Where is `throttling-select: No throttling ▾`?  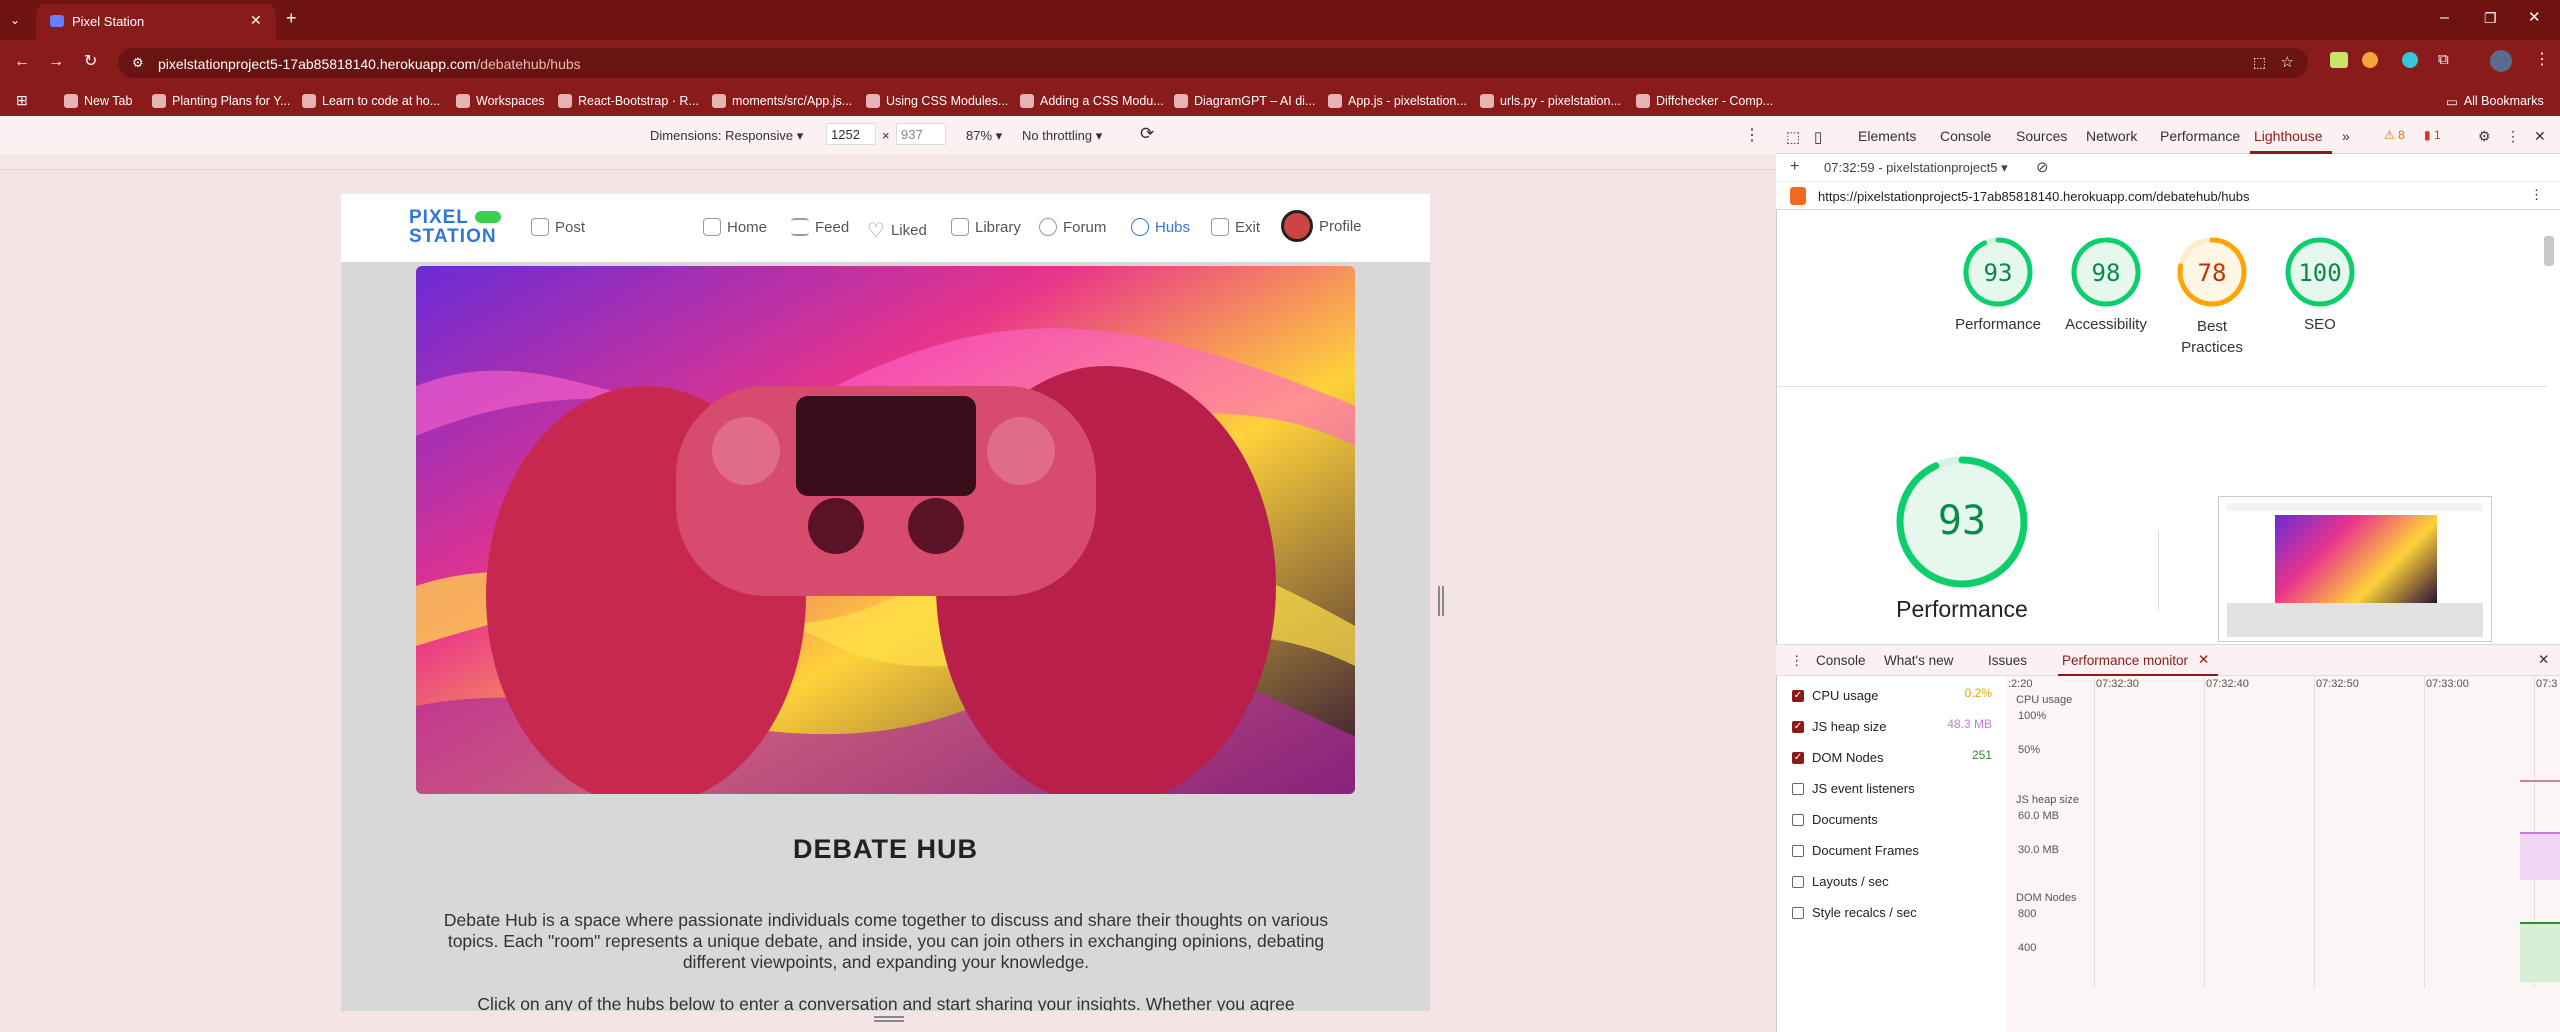
throttling-select: No throttling ▾ is located at coordinates (1062, 136).